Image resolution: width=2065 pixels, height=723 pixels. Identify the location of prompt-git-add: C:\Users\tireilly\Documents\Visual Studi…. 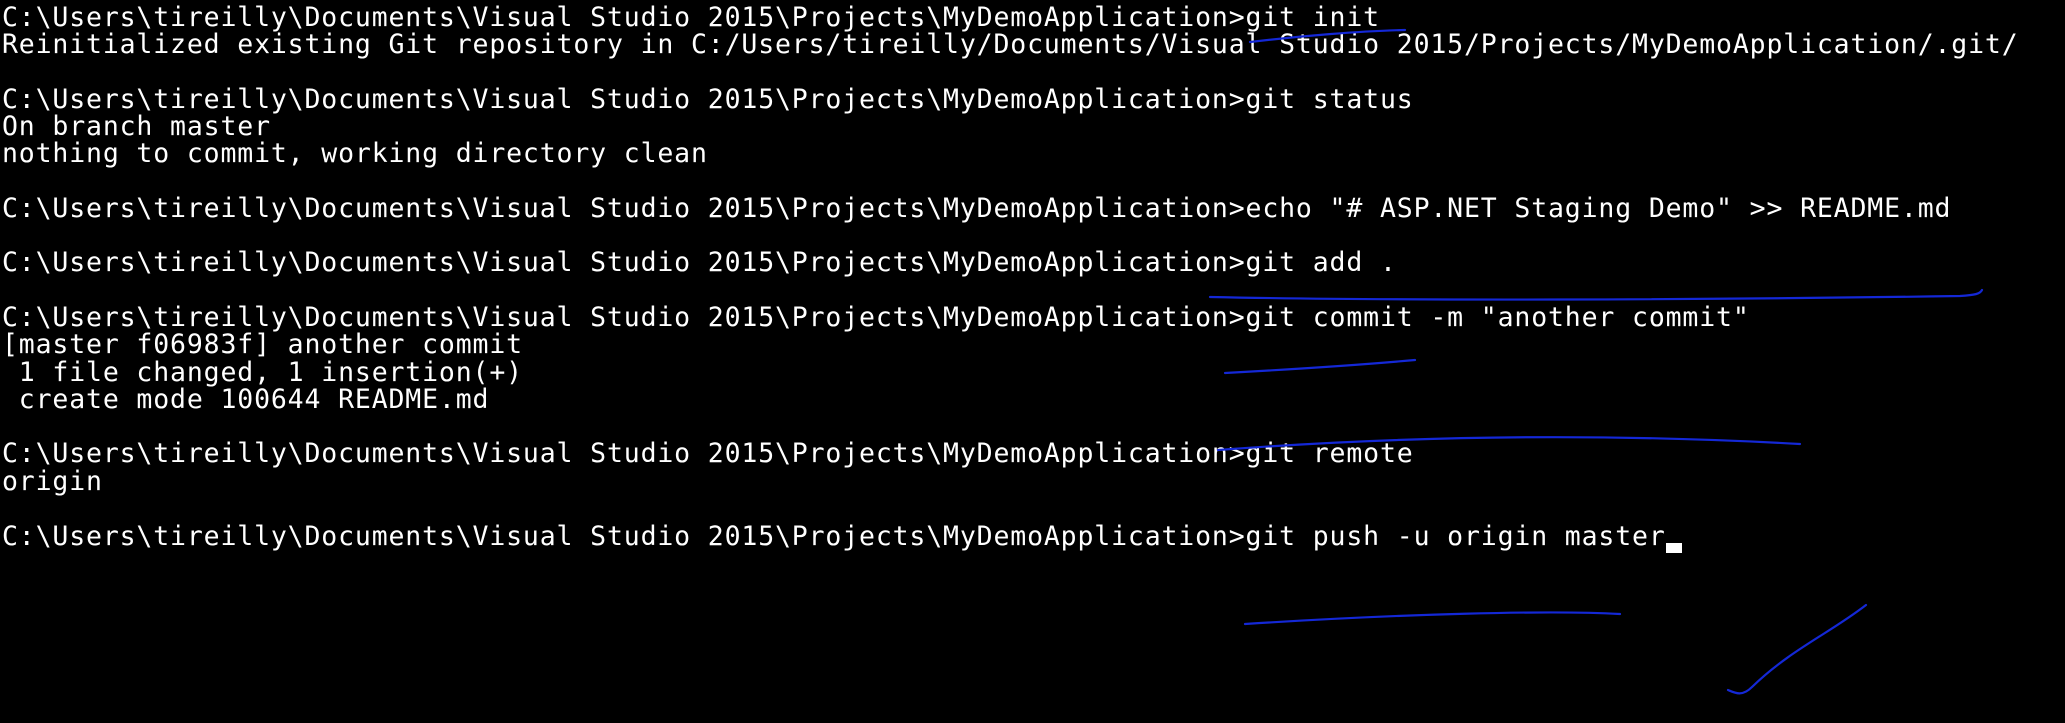
(699, 262).